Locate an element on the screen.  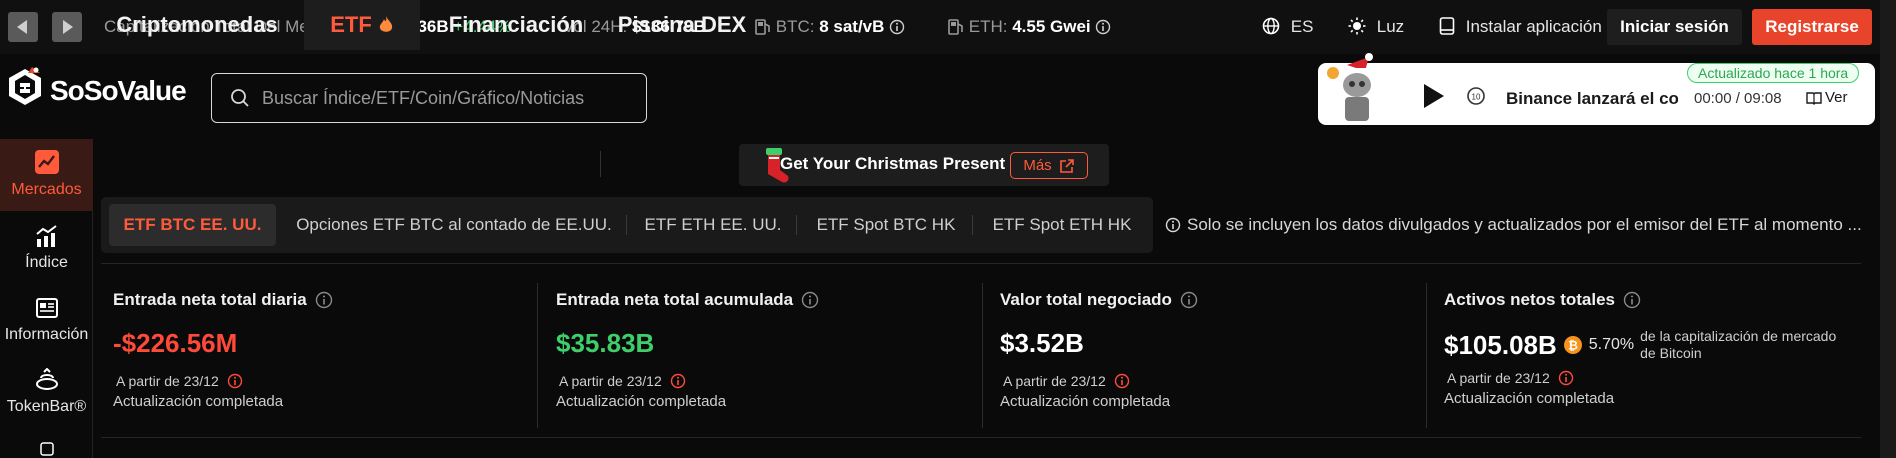
sidebar-item-label: TokenBar® is located at coordinates (46, 406).